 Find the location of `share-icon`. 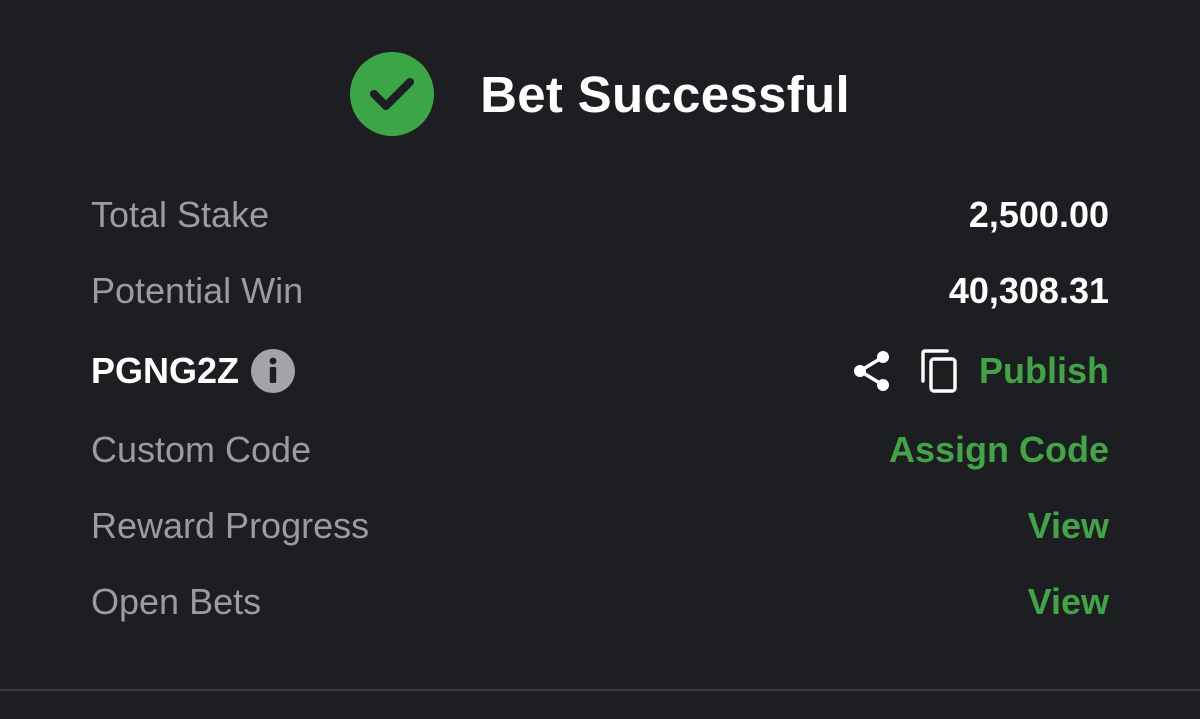

share-icon is located at coordinates (872, 371).